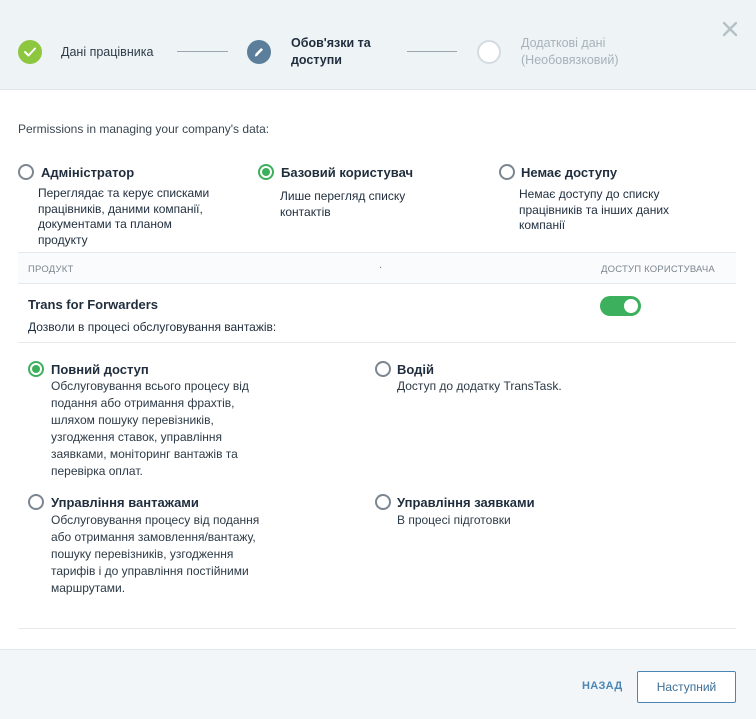 This screenshot has height=719, width=756. I want to click on desc-line: контактів, so click(305, 211).